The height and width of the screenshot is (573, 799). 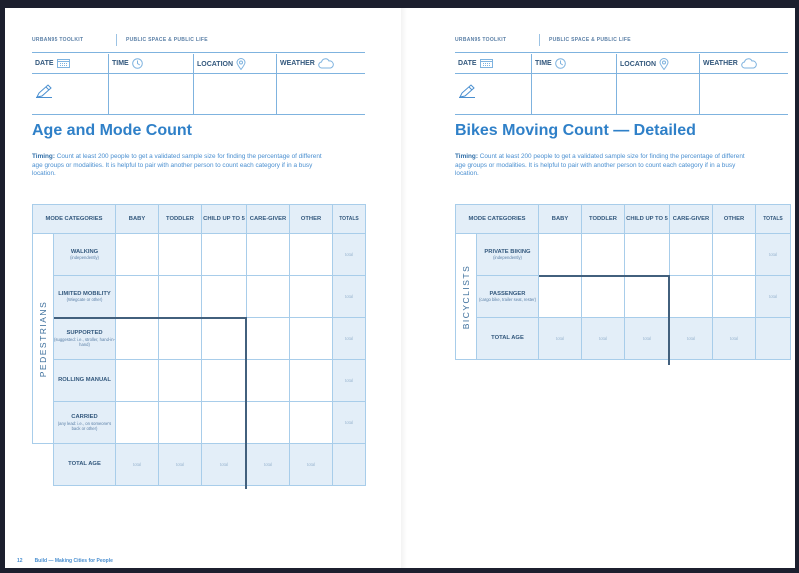 What do you see at coordinates (73, 561) in the screenshot?
I see `footer-text: Build — Making Cities for People` at bounding box center [73, 561].